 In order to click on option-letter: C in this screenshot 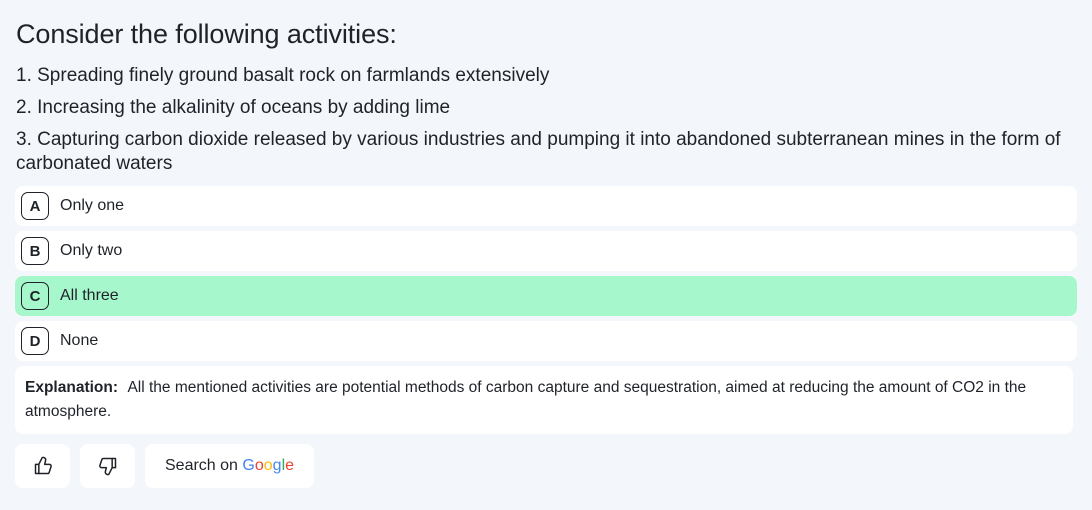, I will do `click(35, 296)`.